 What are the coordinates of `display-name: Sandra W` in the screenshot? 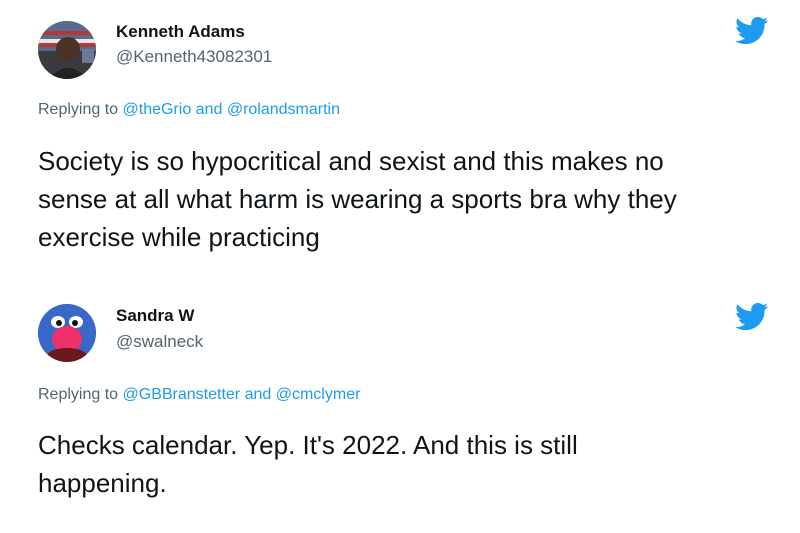 It's located at (155, 316).